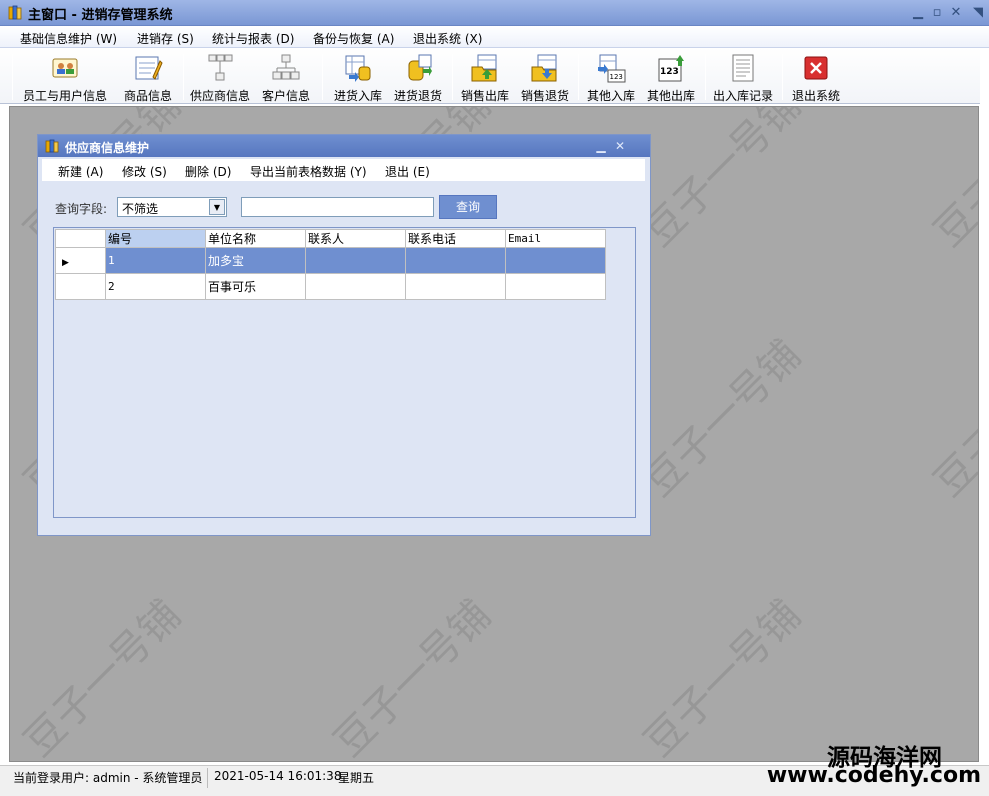  What do you see at coordinates (873, 775) in the screenshot?
I see `site-watermark-url: www.codehy.com` at bounding box center [873, 775].